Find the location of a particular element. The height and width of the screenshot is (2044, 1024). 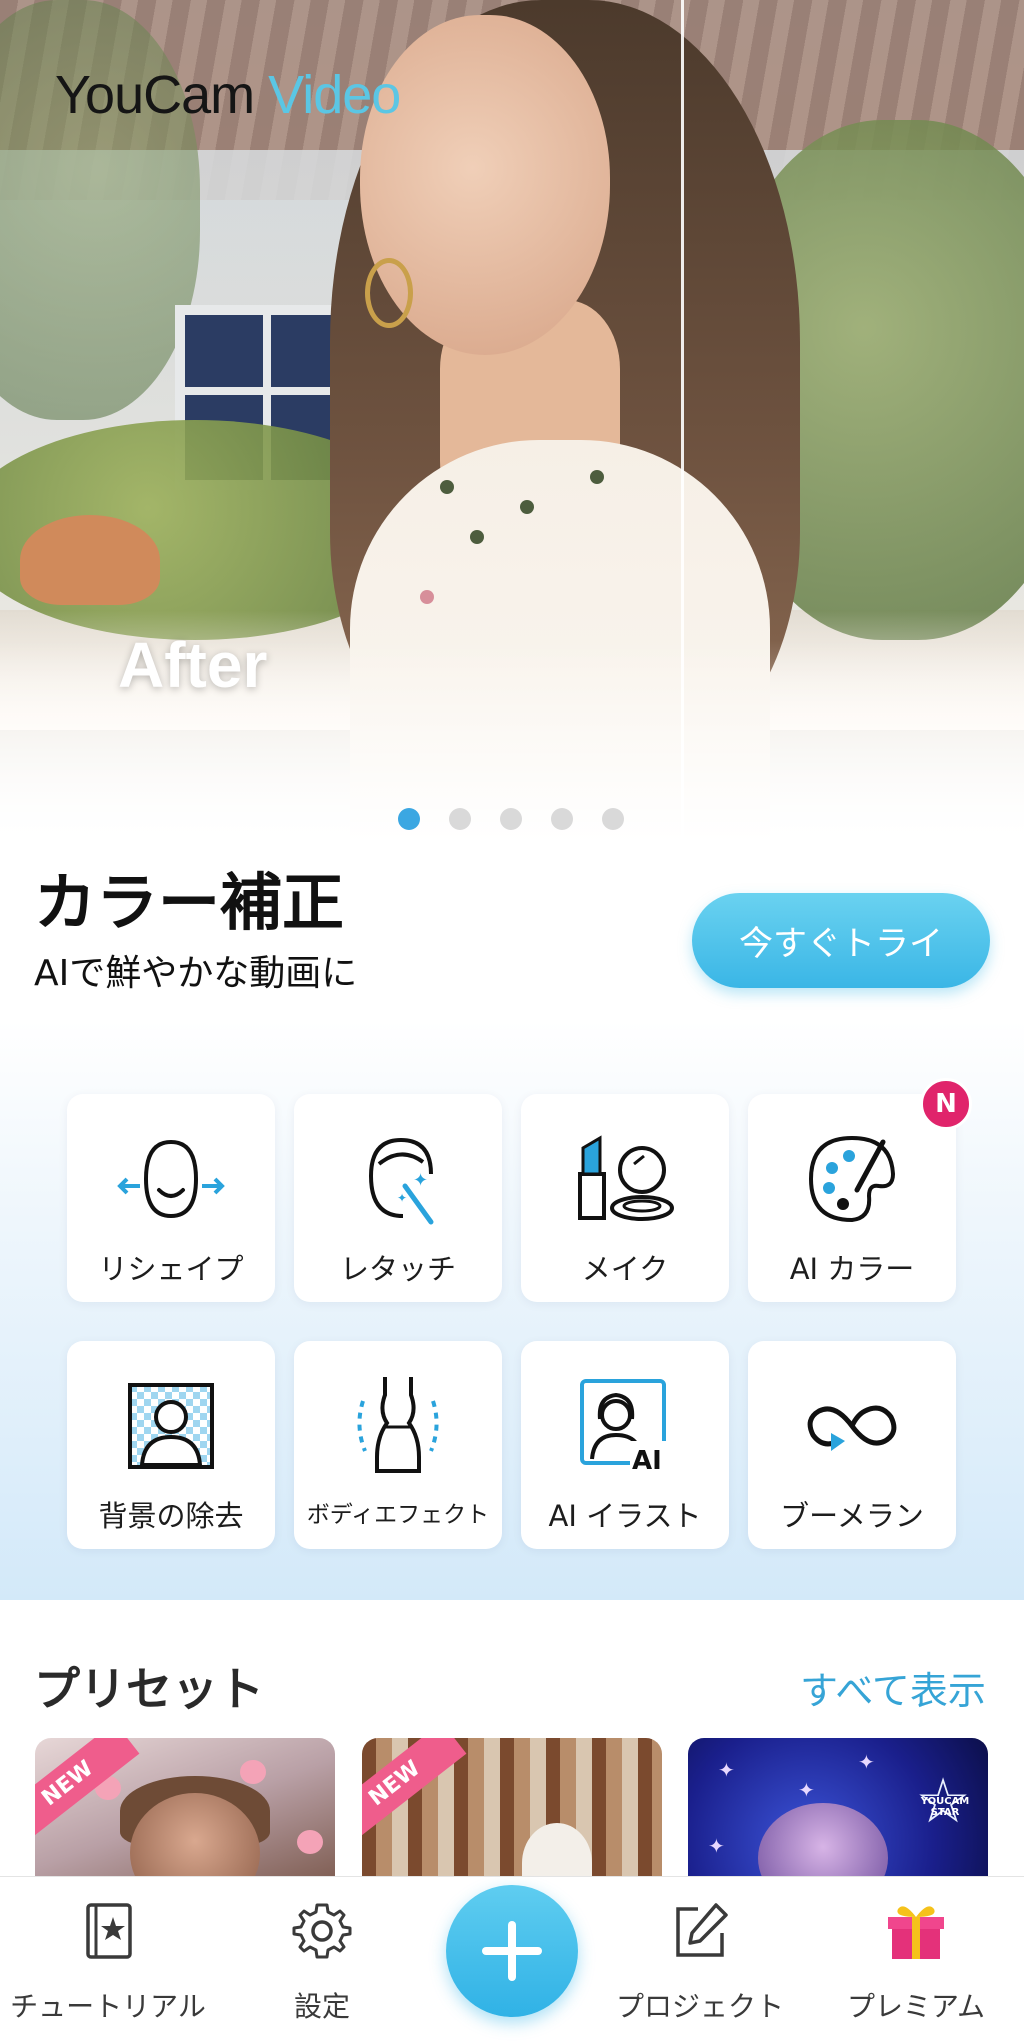

gear-icon is located at coordinates (322, 1931).